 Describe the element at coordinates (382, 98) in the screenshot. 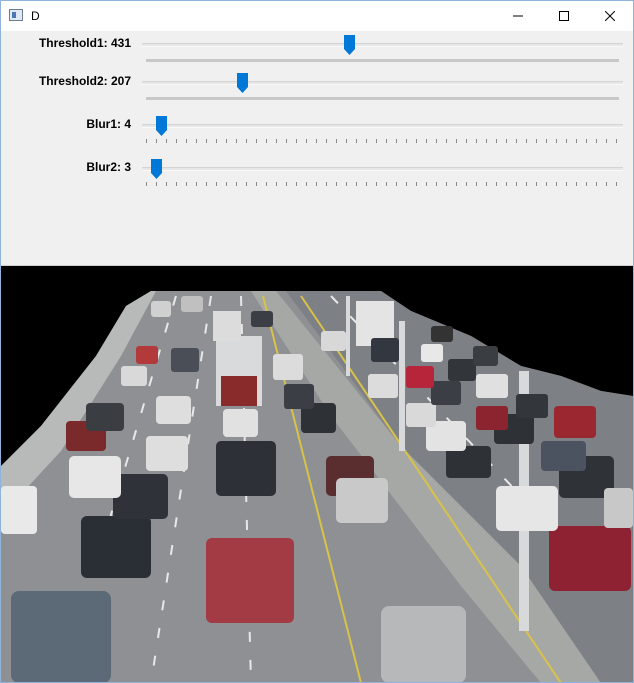

I see `threshold2-scale` at that location.